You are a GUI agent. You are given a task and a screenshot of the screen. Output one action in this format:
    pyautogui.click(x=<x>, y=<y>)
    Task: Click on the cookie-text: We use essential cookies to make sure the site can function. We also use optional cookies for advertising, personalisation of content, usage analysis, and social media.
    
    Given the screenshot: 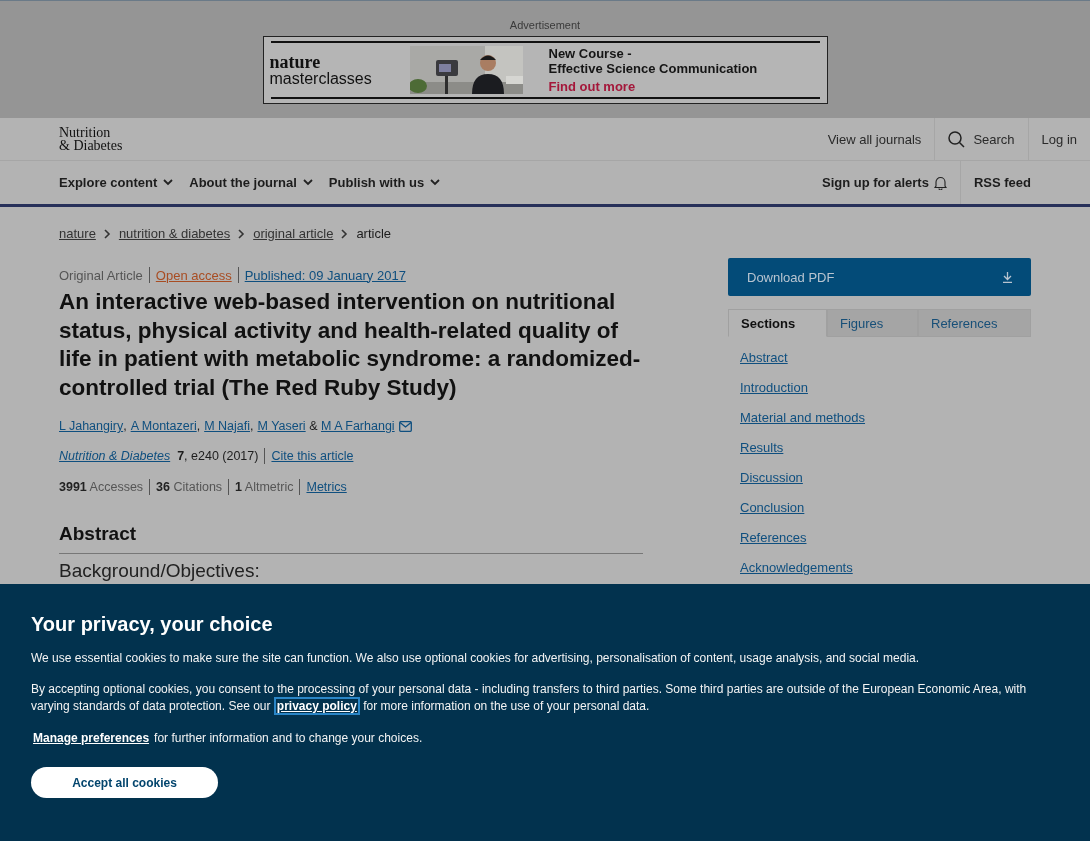 What is the action you would take?
    pyautogui.click(x=476, y=658)
    